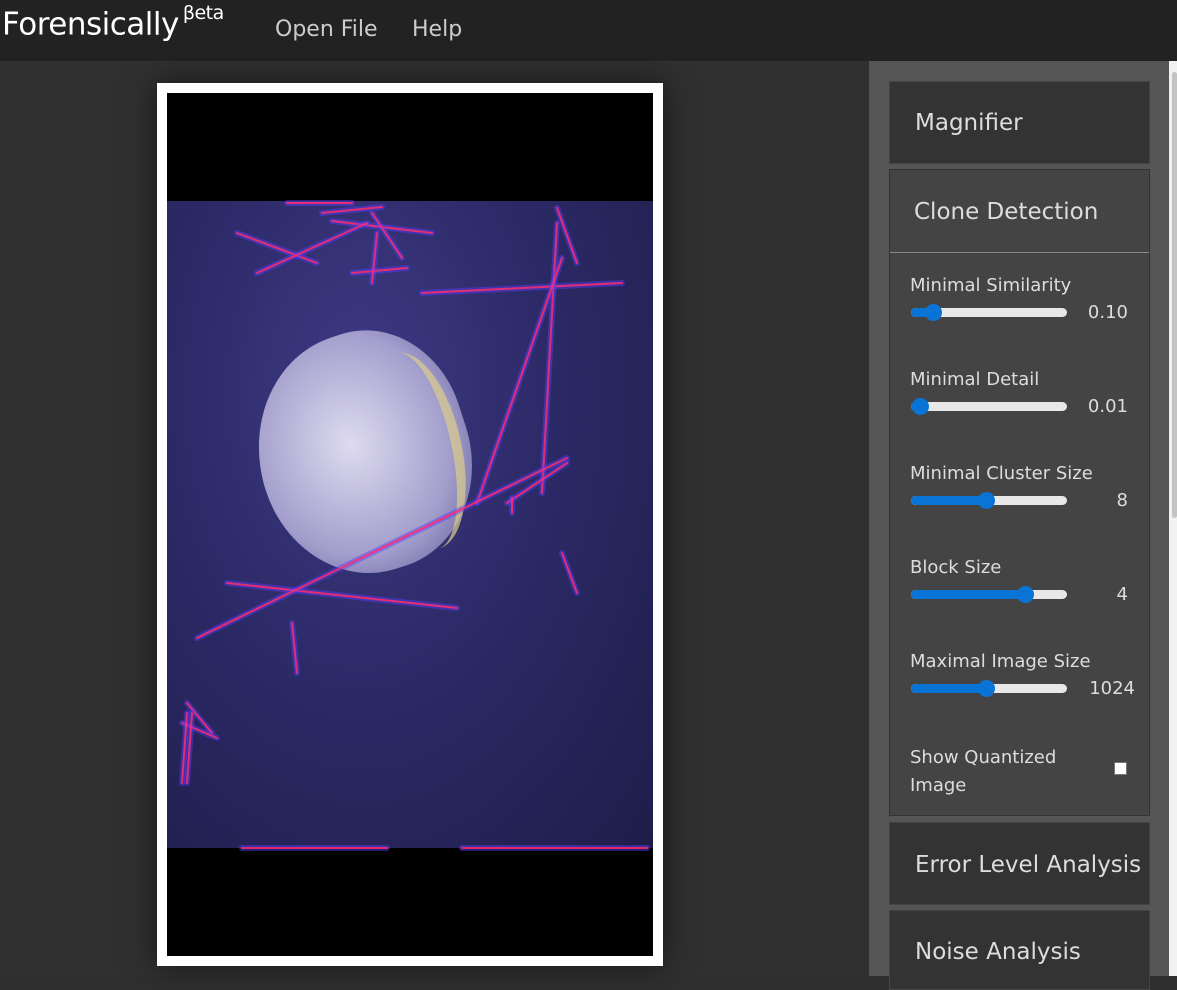  I want to click on minimal-cluster-size-value: 8, so click(1122, 500).